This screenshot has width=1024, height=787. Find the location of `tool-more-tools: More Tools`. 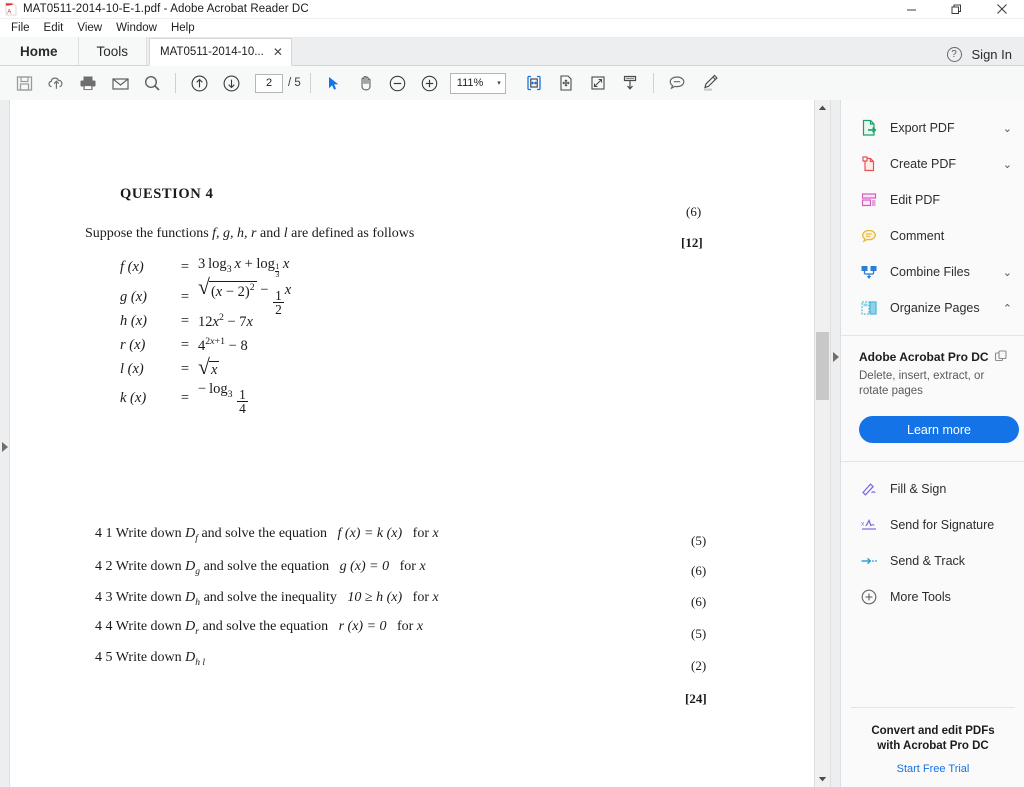

tool-more-tools: More Tools is located at coordinates (932, 597).